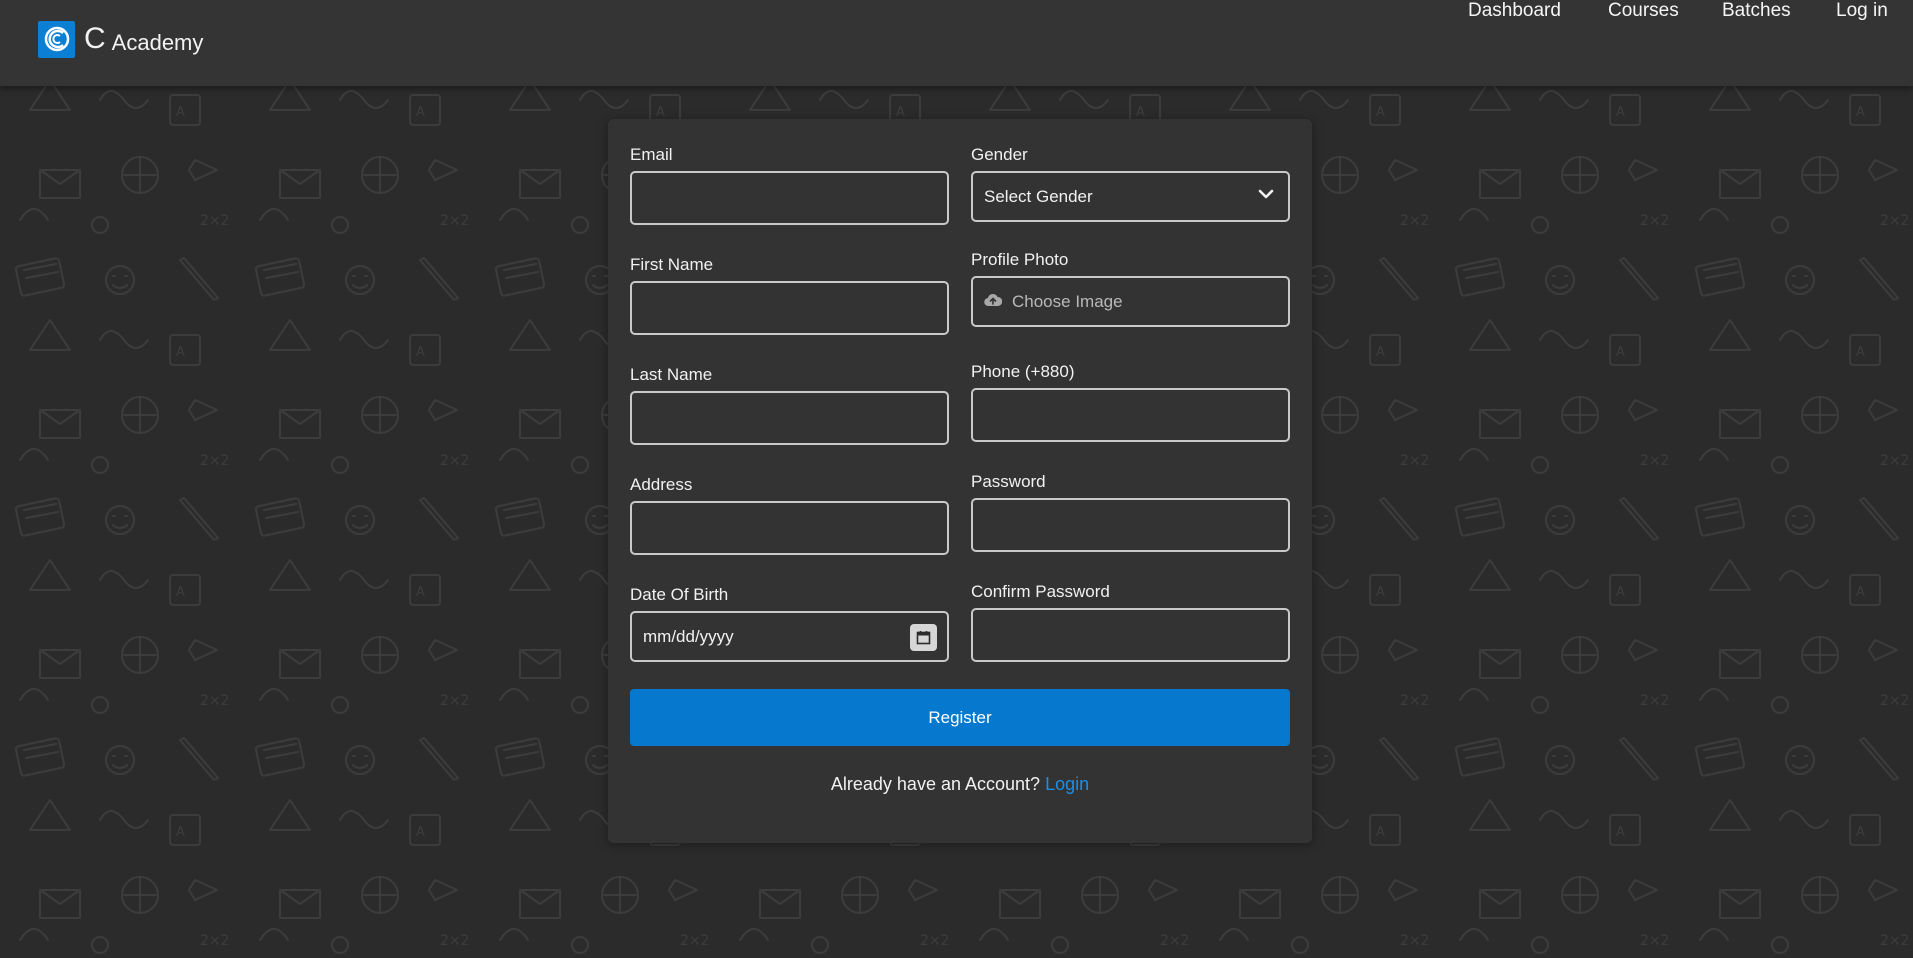 The image size is (1913, 958). What do you see at coordinates (1023, 371) in the screenshot?
I see `phone-label: Phone (+880)` at bounding box center [1023, 371].